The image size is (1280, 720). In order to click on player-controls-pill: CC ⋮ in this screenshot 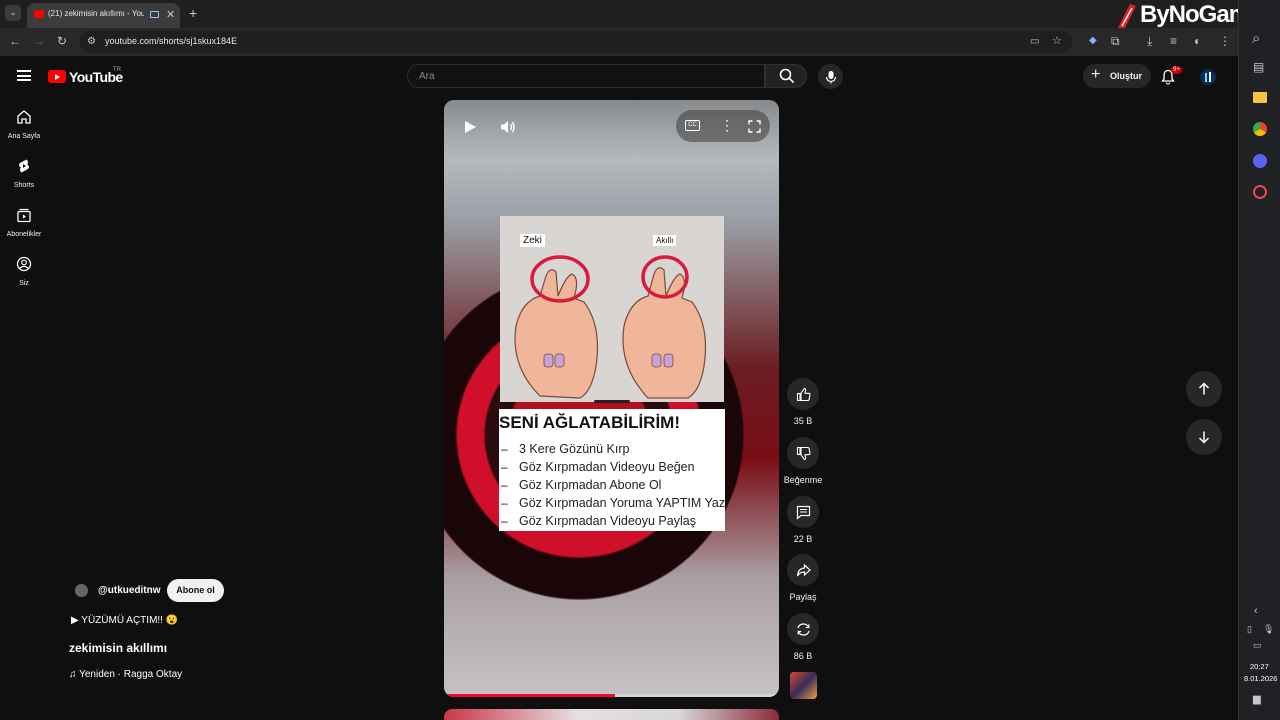, I will do `click(723, 126)`.